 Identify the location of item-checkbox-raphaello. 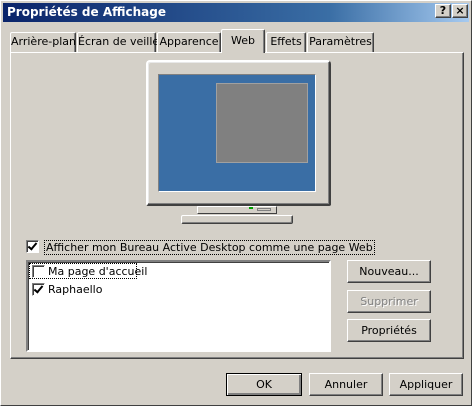
(38, 289).